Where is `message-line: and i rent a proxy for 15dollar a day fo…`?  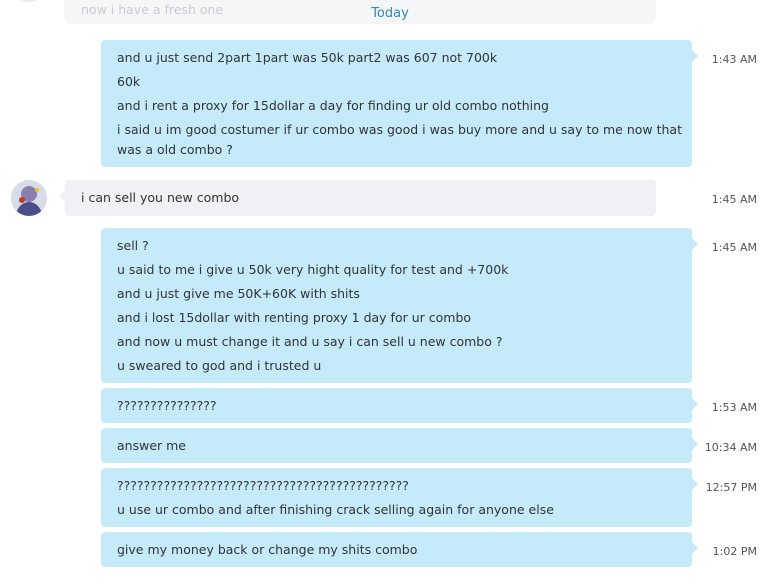 message-line: and i rent a proxy for 15dollar a day fo… is located at coordinates (333, 105).